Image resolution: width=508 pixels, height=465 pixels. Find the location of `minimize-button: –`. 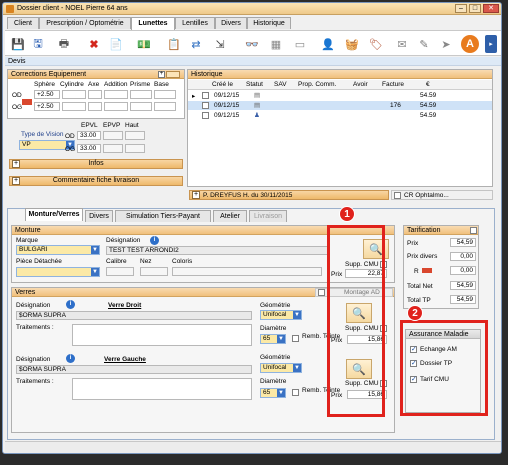

minimize-button: – is located at coordinates (461, 8).